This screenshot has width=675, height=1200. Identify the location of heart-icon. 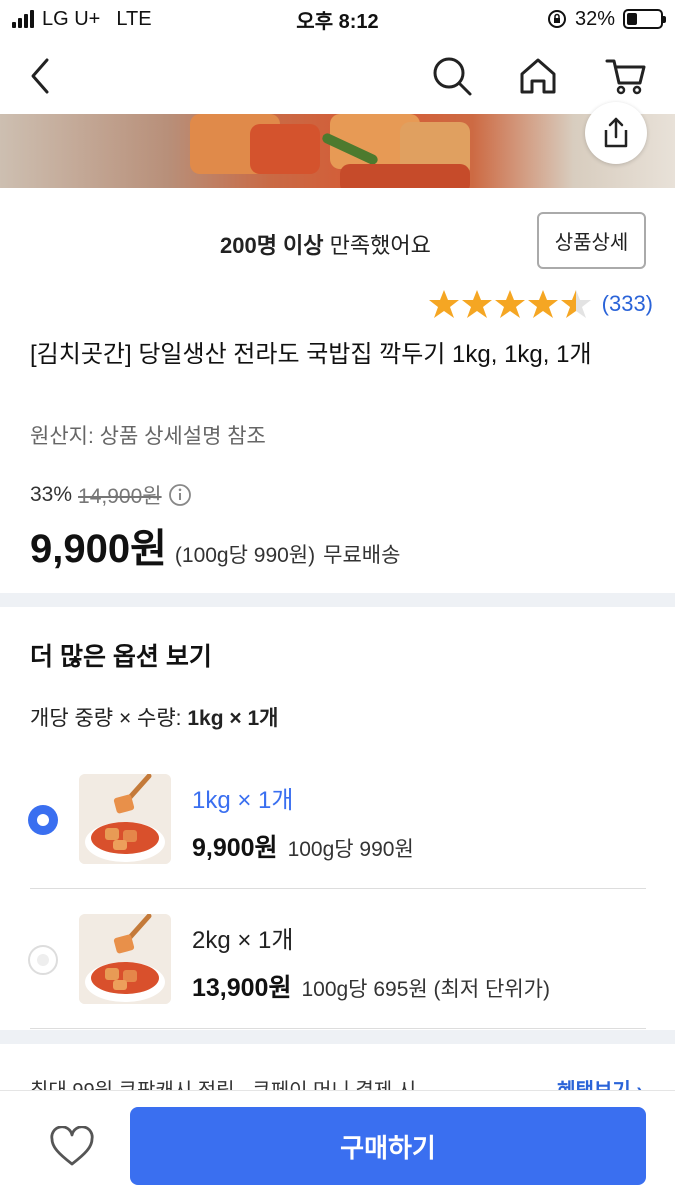
(72, 1146).